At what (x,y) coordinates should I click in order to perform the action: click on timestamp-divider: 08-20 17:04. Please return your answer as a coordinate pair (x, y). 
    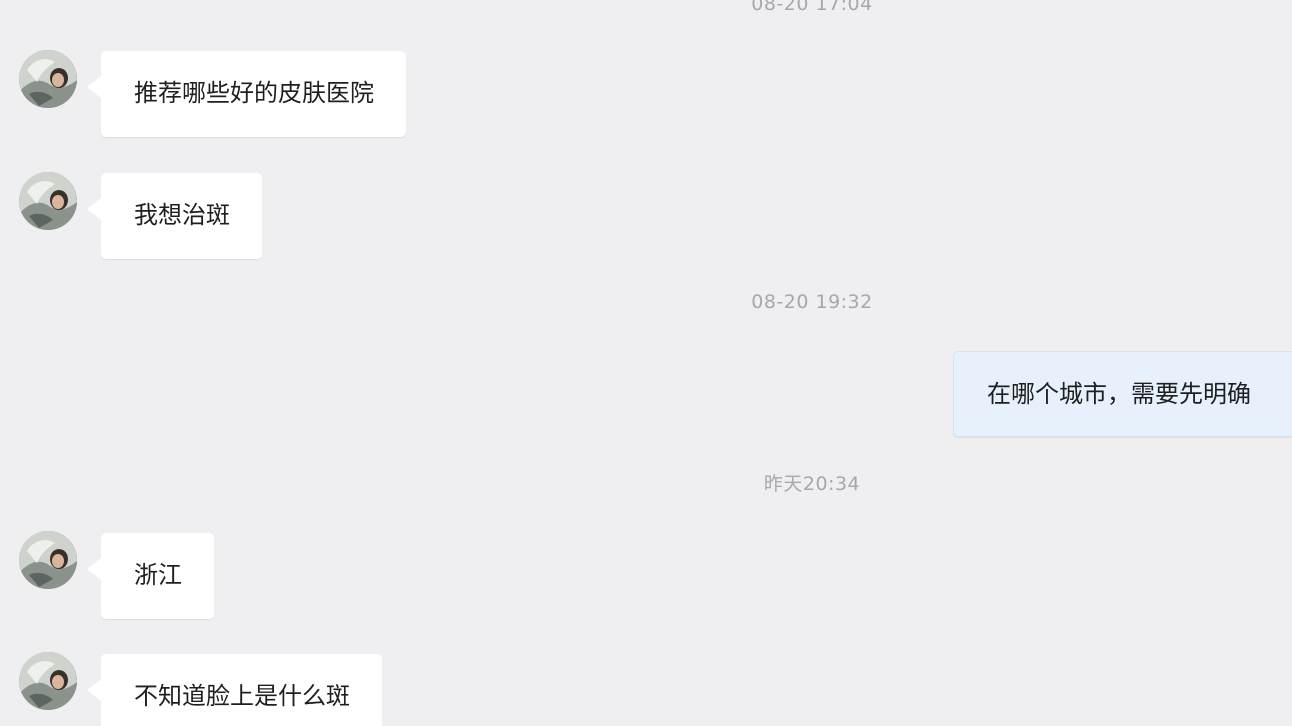
    Looking at the image, I should click on (812, 7).